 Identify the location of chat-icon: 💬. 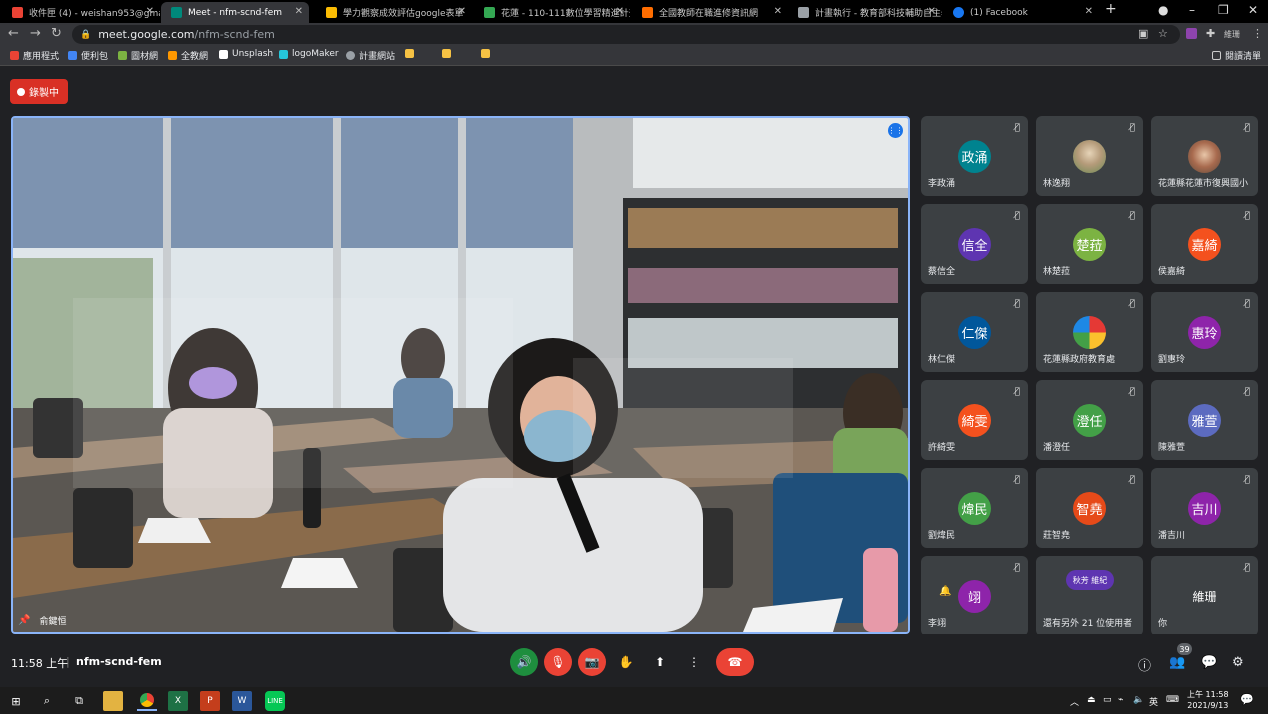
(1209, 662).